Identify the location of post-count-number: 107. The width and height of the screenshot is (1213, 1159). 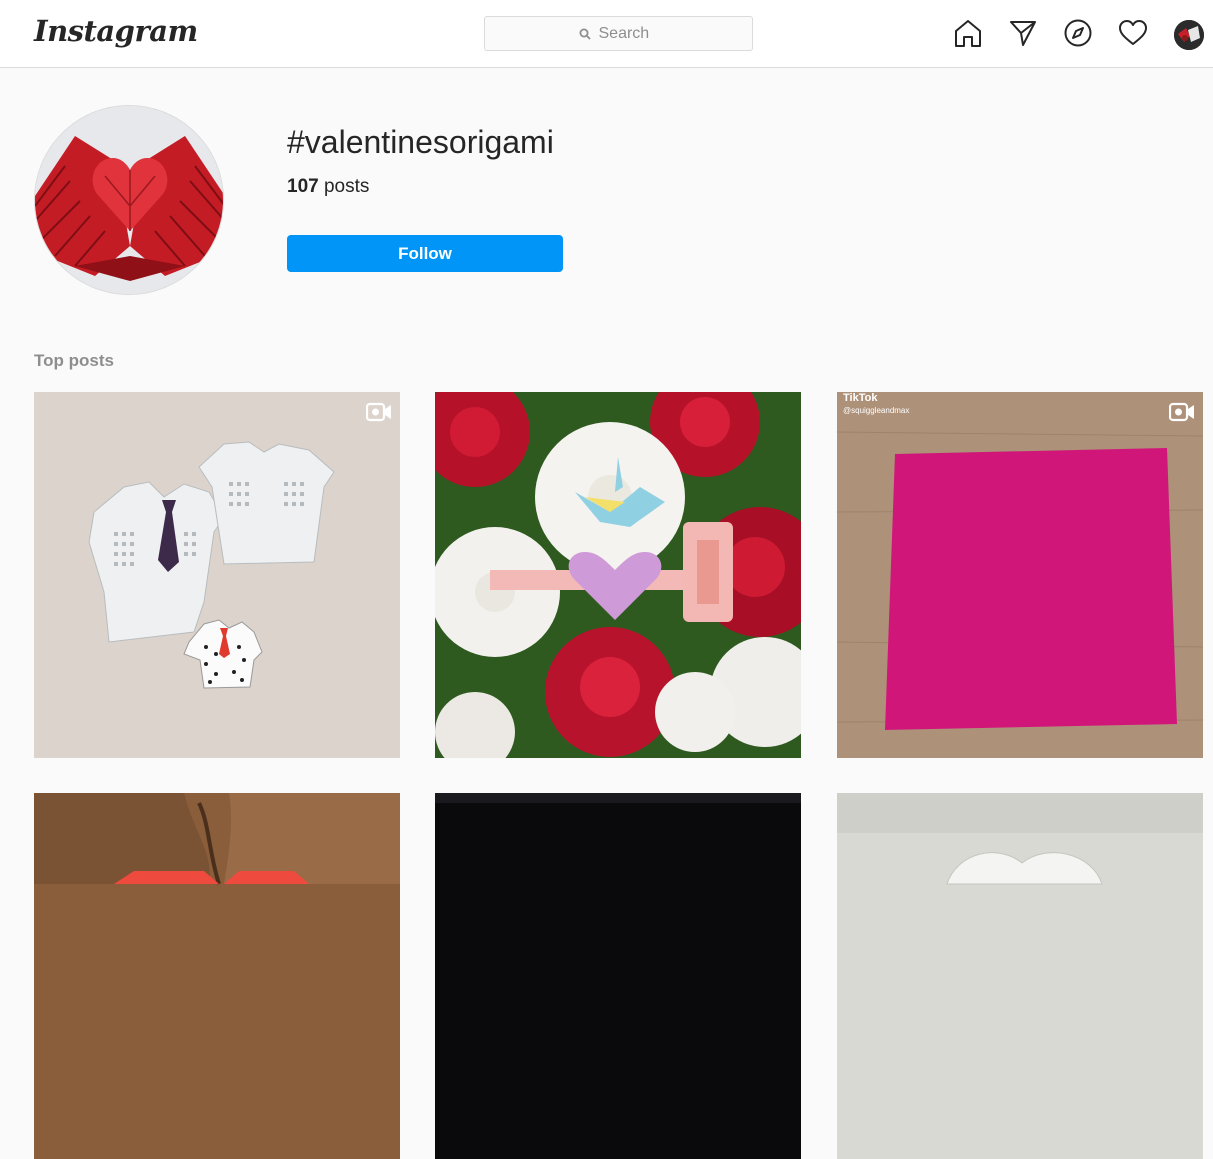
(303, 186).